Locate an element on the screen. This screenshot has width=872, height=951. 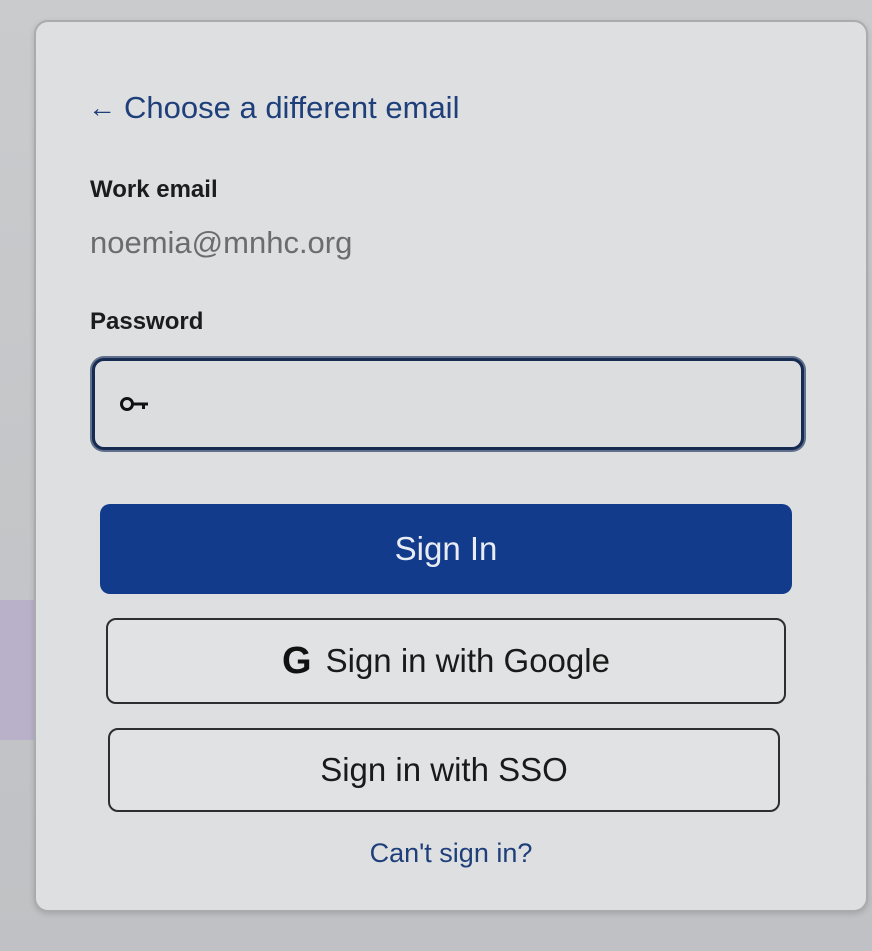
sign-in-with-sso-button: Sign in with SSO is located at coordinates (444, 770).